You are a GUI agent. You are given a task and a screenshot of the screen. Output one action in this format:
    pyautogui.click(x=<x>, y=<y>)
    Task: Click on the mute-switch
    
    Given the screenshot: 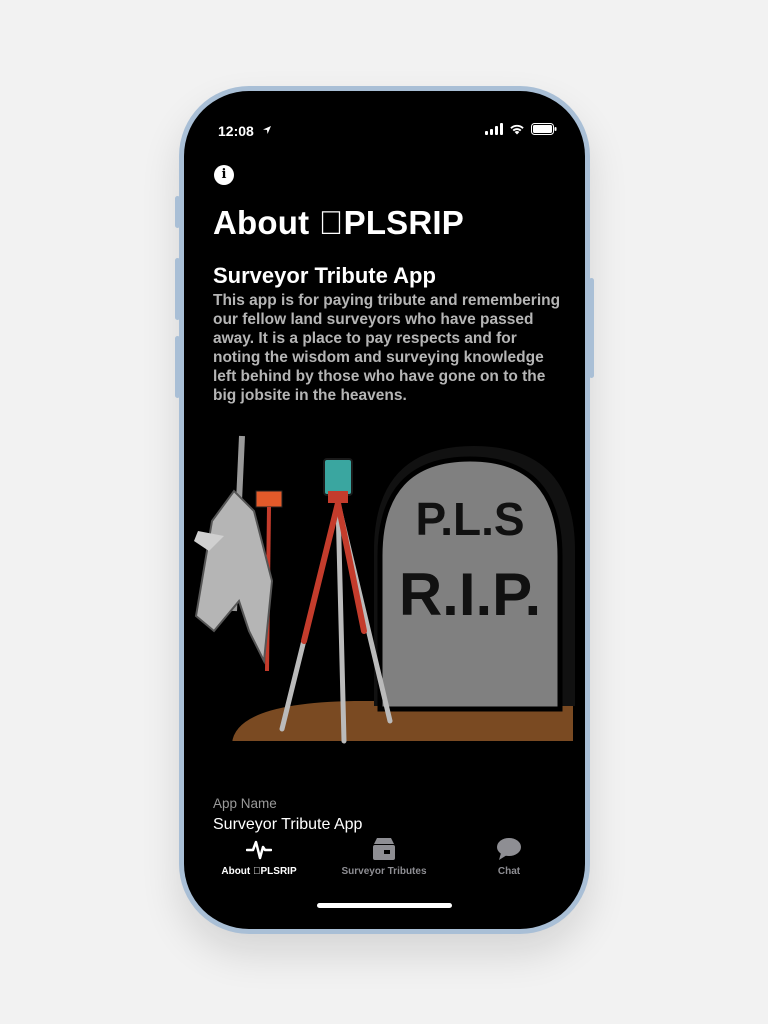 What is the action you would take?
    pyautogui.click(x=177, y=212)
    